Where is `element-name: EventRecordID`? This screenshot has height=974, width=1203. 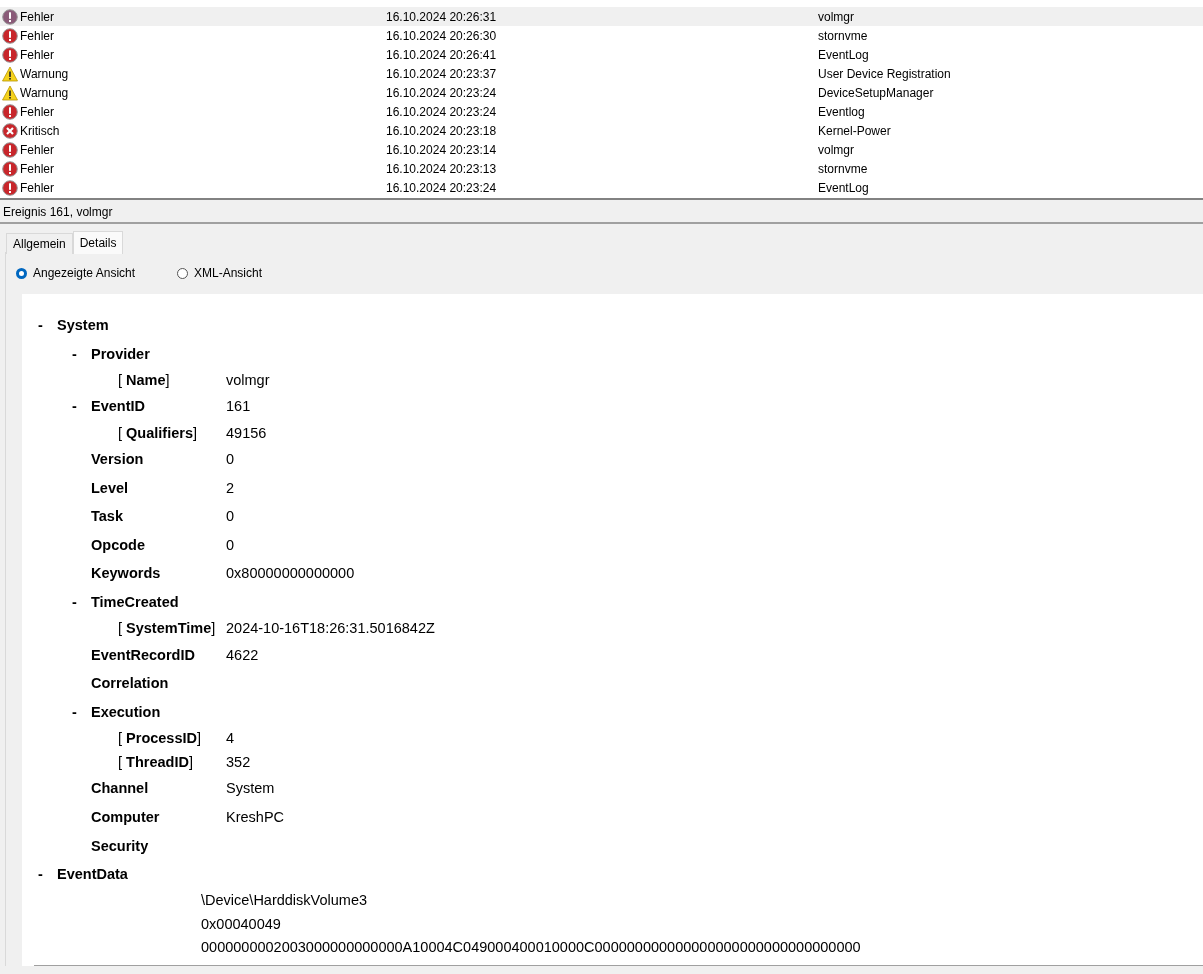 element-name: EventRecordID is located at coordinates (143, 654).